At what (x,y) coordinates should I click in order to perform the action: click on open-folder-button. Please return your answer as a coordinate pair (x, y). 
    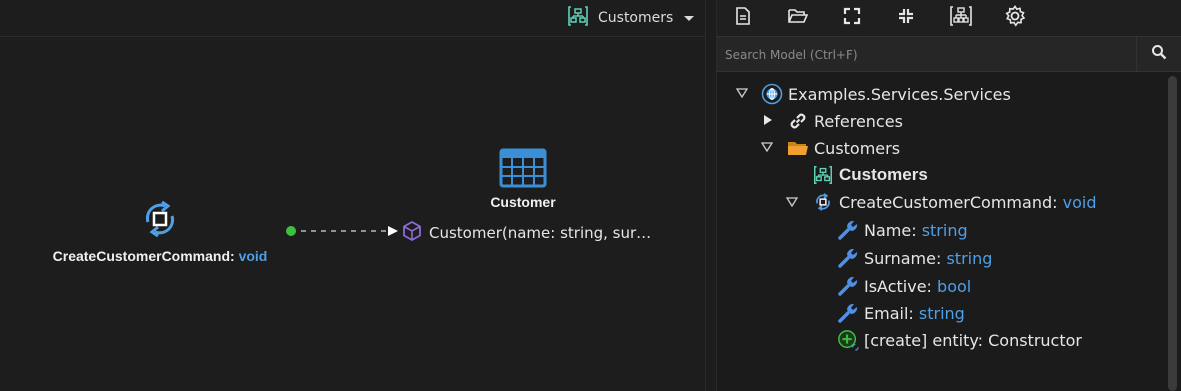
    Looking at the image, I should click on (798, 18).